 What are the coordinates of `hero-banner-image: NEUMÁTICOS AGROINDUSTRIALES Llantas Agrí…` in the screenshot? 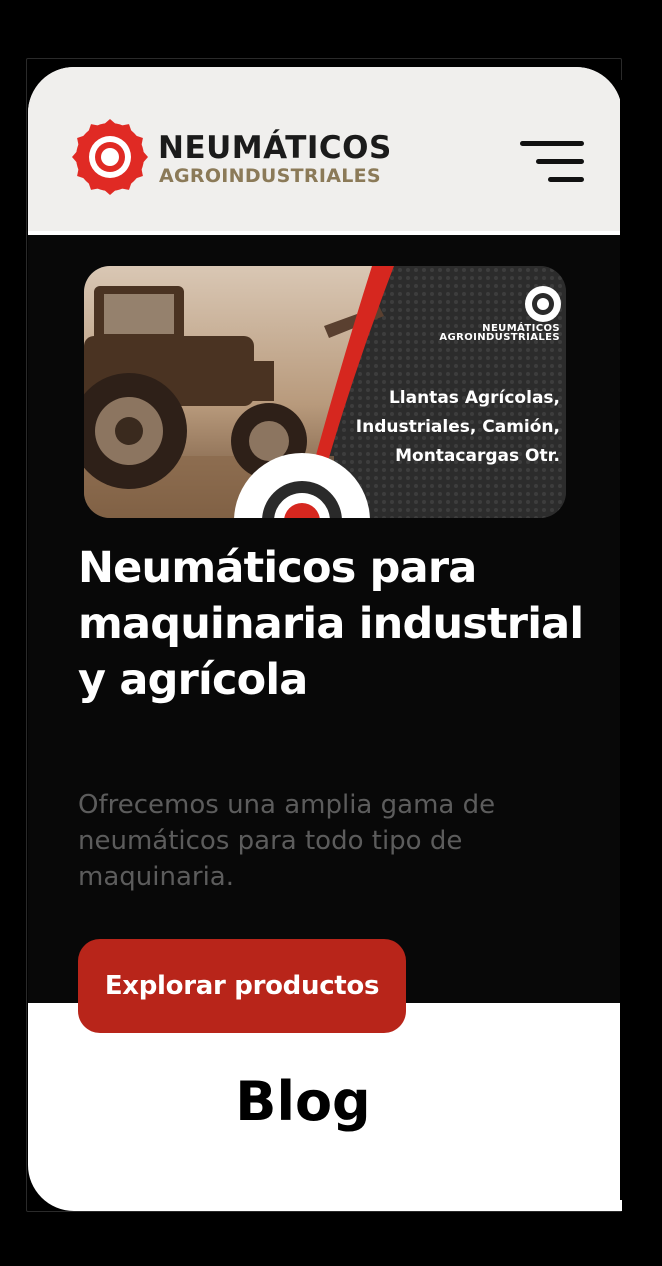 It's located at (325, 392).